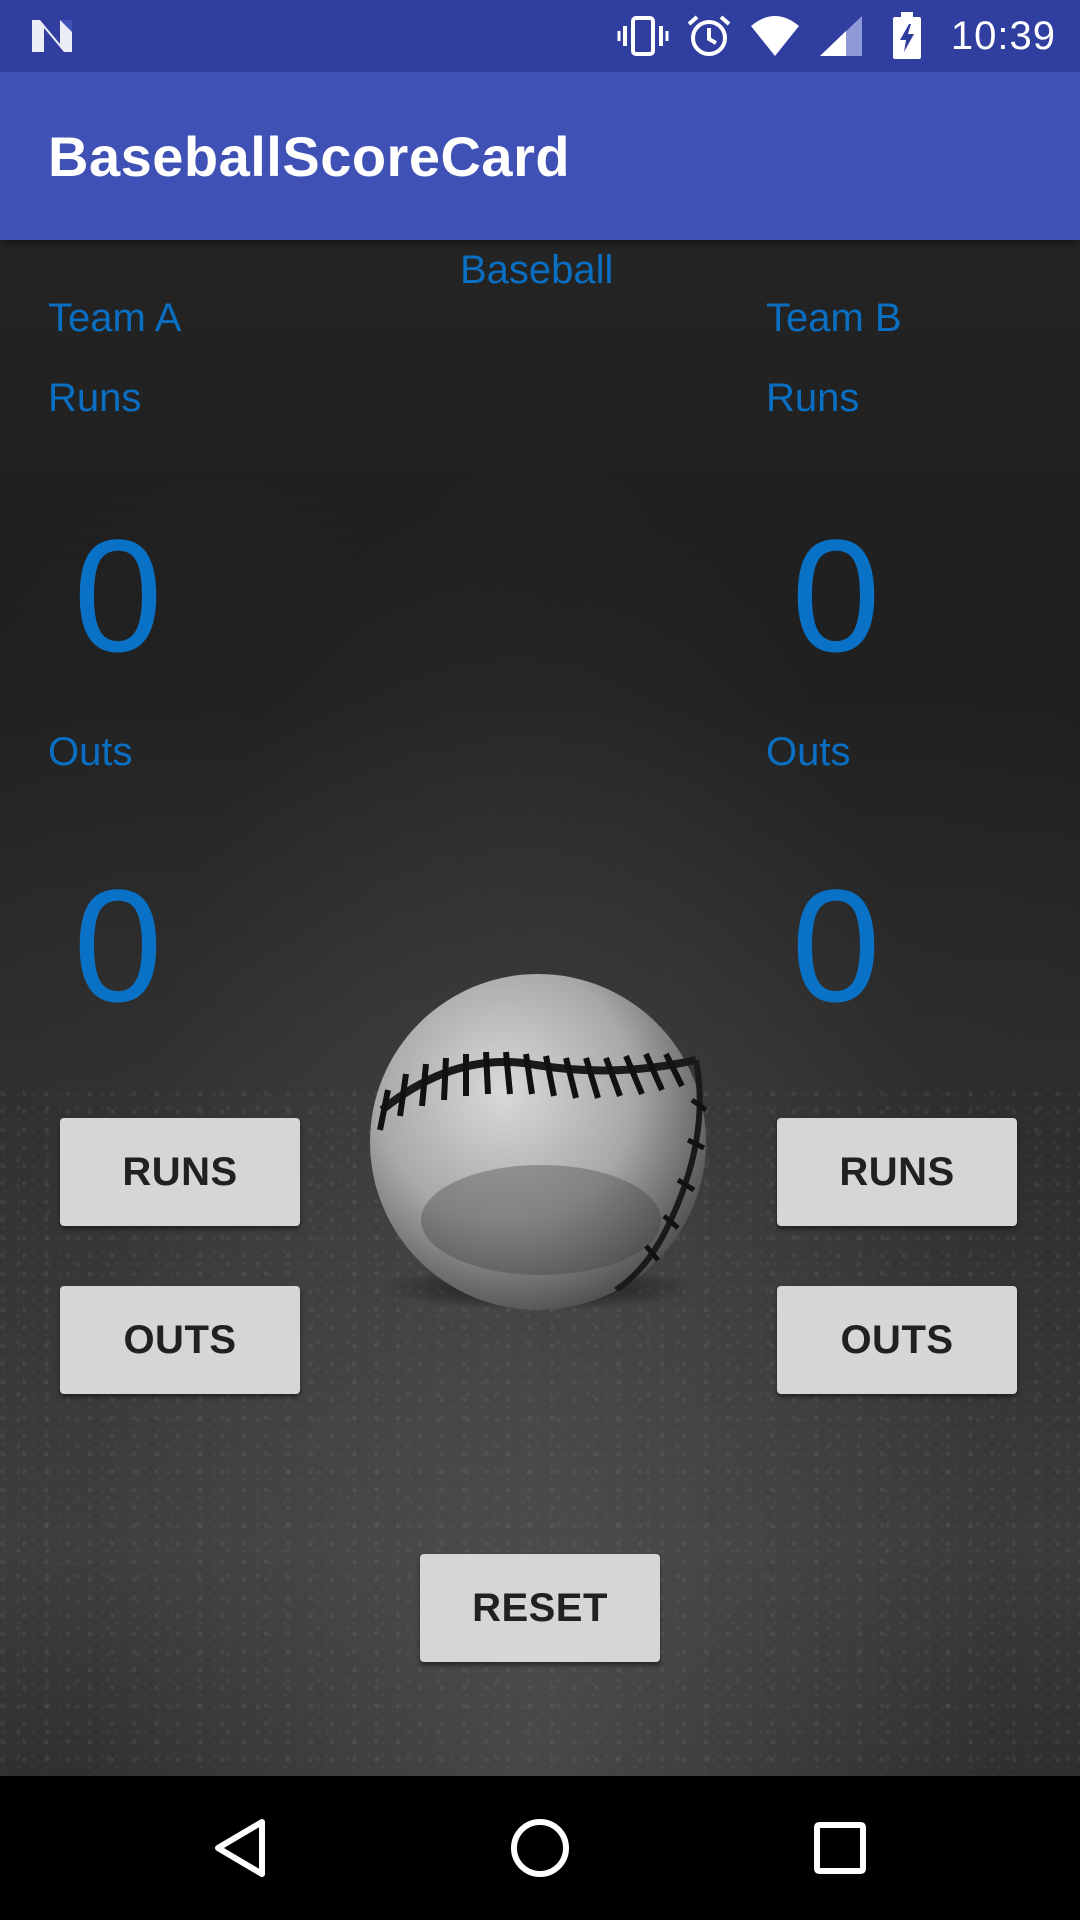 The image size is (1080, 1920). I want to click on team-b-name: Team B, so click(834, 318).